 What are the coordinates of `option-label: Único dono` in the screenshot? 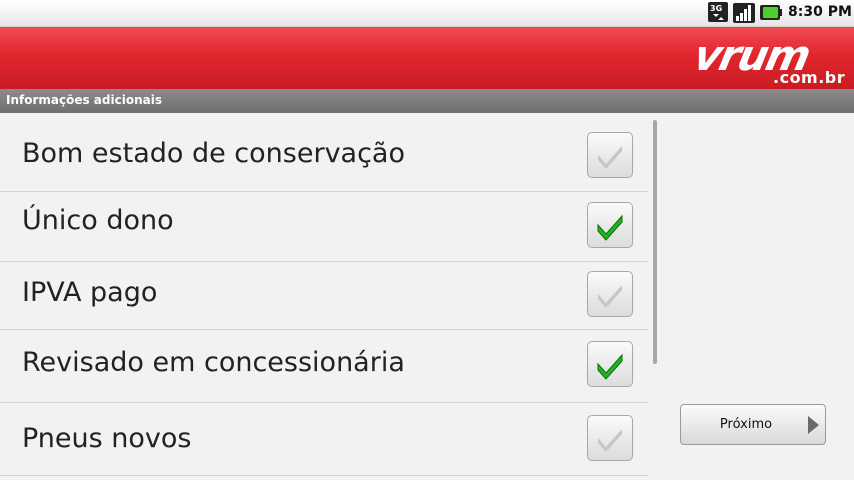 It's located at (98, 220).